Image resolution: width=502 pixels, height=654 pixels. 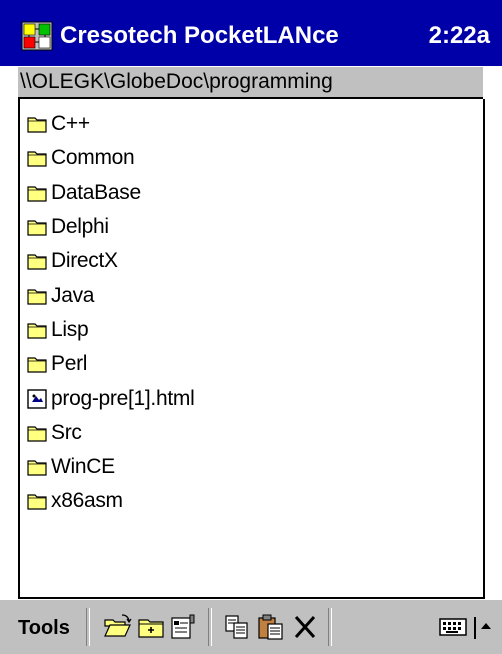 I want to click on title-bar: Cresotech PocketLANce 2:22a, so click(x=251, y=33).